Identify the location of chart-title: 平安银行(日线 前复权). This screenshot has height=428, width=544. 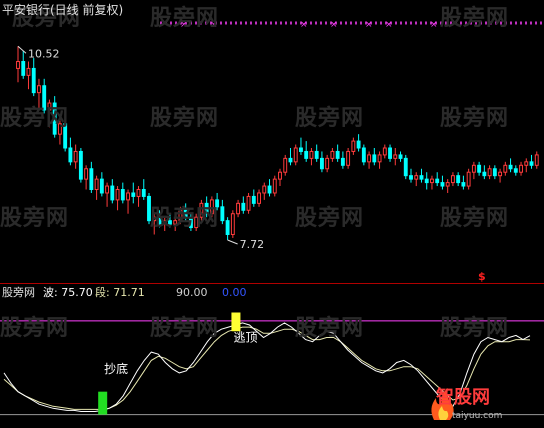
(63, 10).